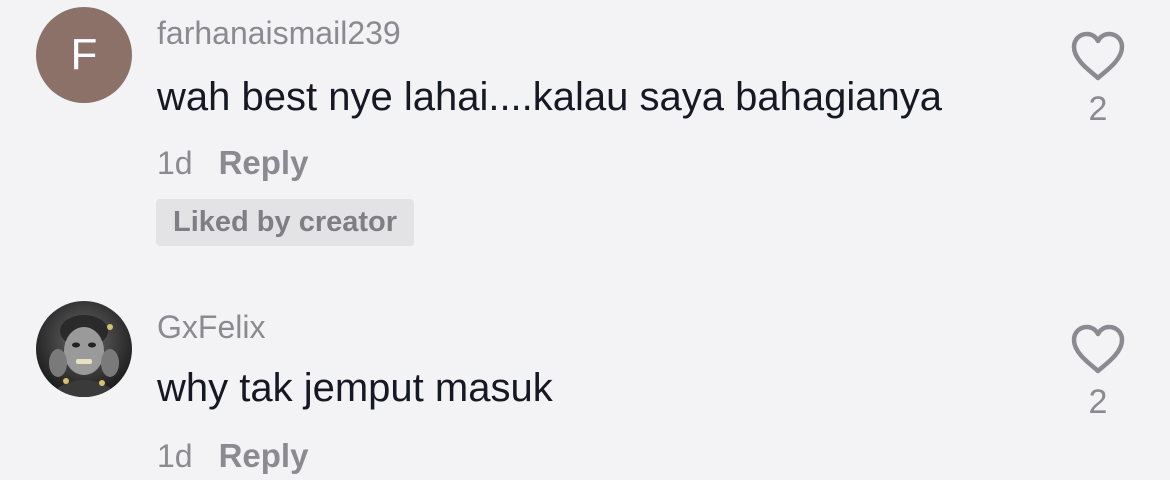 The width and height of the screenshot is (1170, 480). I want to click on comment-username: GxFelix, so click(211, 327).